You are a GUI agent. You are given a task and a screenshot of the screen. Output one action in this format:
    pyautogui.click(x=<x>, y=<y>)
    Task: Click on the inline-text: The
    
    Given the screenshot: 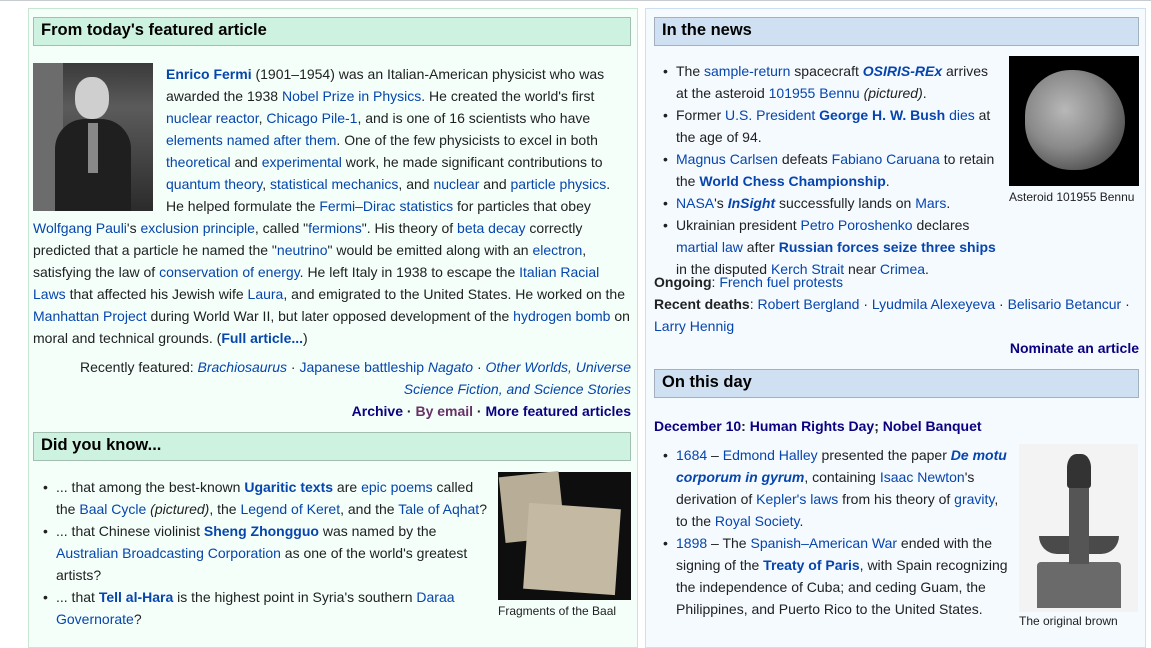 What is the action you would take?
    pyautogui.click(x=690, y=71)
    